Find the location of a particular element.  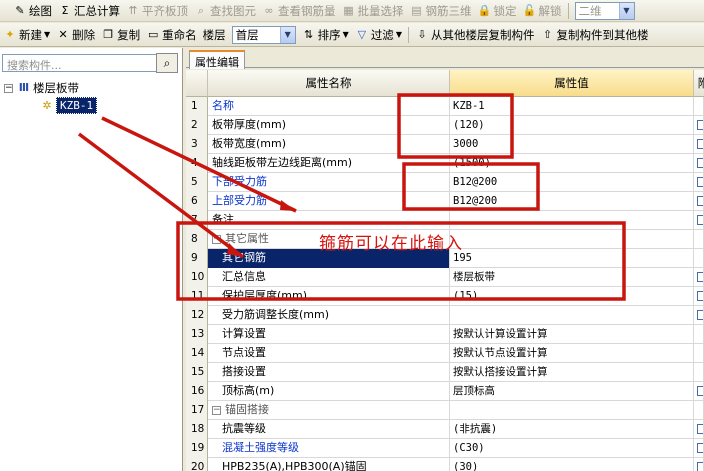

table-row: 13 计算设置 按默认计算设置计算 is located at coordinates (445, 334).